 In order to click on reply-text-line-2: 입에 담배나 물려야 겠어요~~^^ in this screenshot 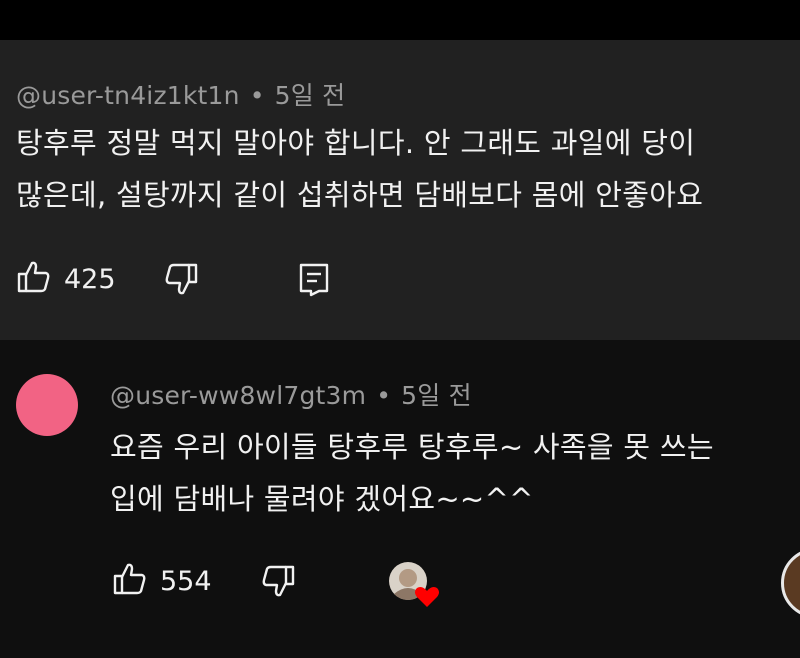, I will do `click(322, 499)`.